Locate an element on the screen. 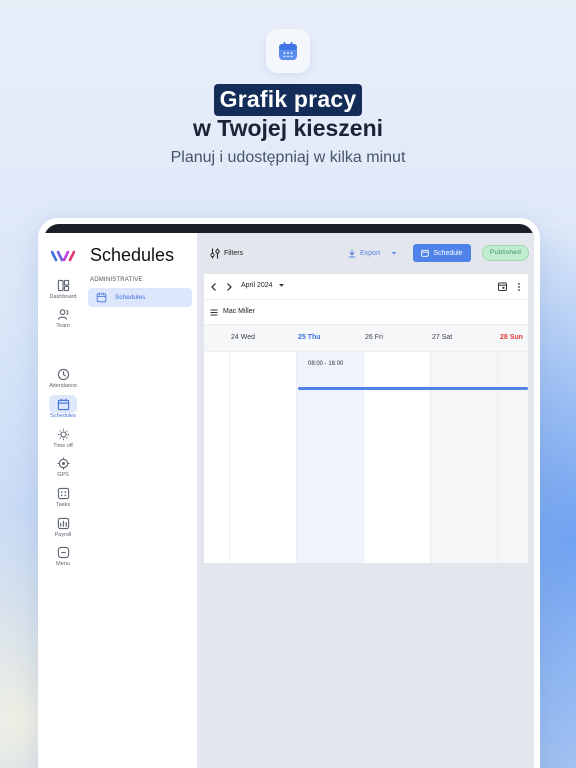  rail-item-team: Team is located at coordinates (63, 318).